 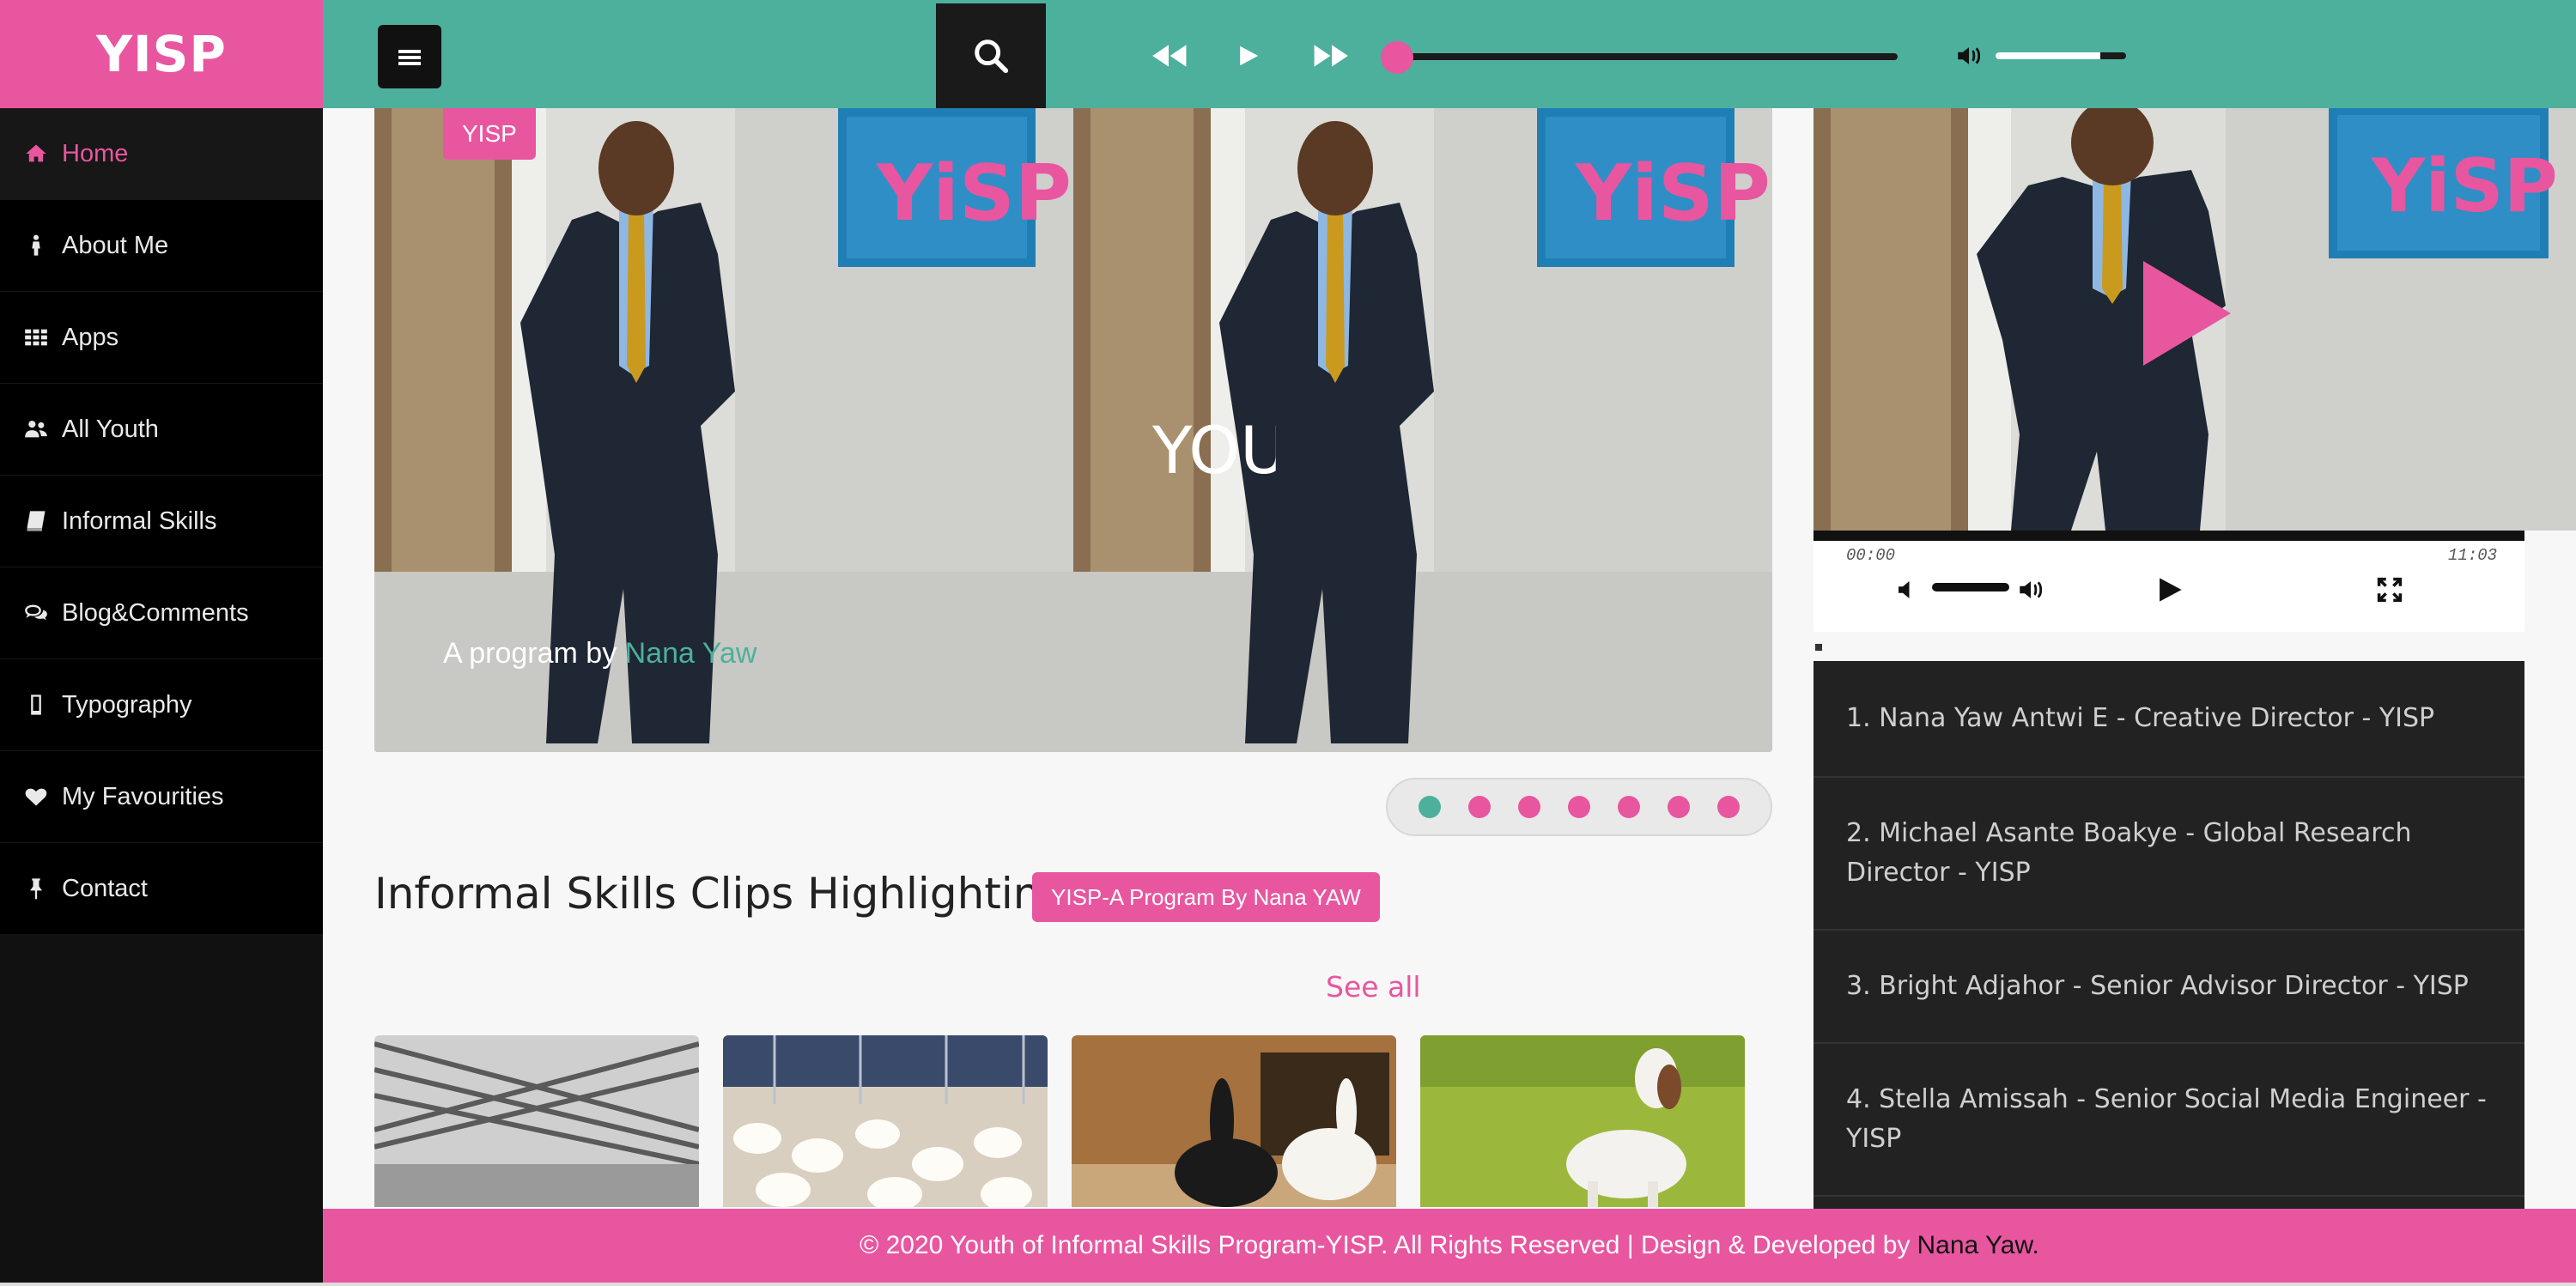 I want to click on section-title: Informal Skills Clips Highlighting, so click(x=721, y=894).